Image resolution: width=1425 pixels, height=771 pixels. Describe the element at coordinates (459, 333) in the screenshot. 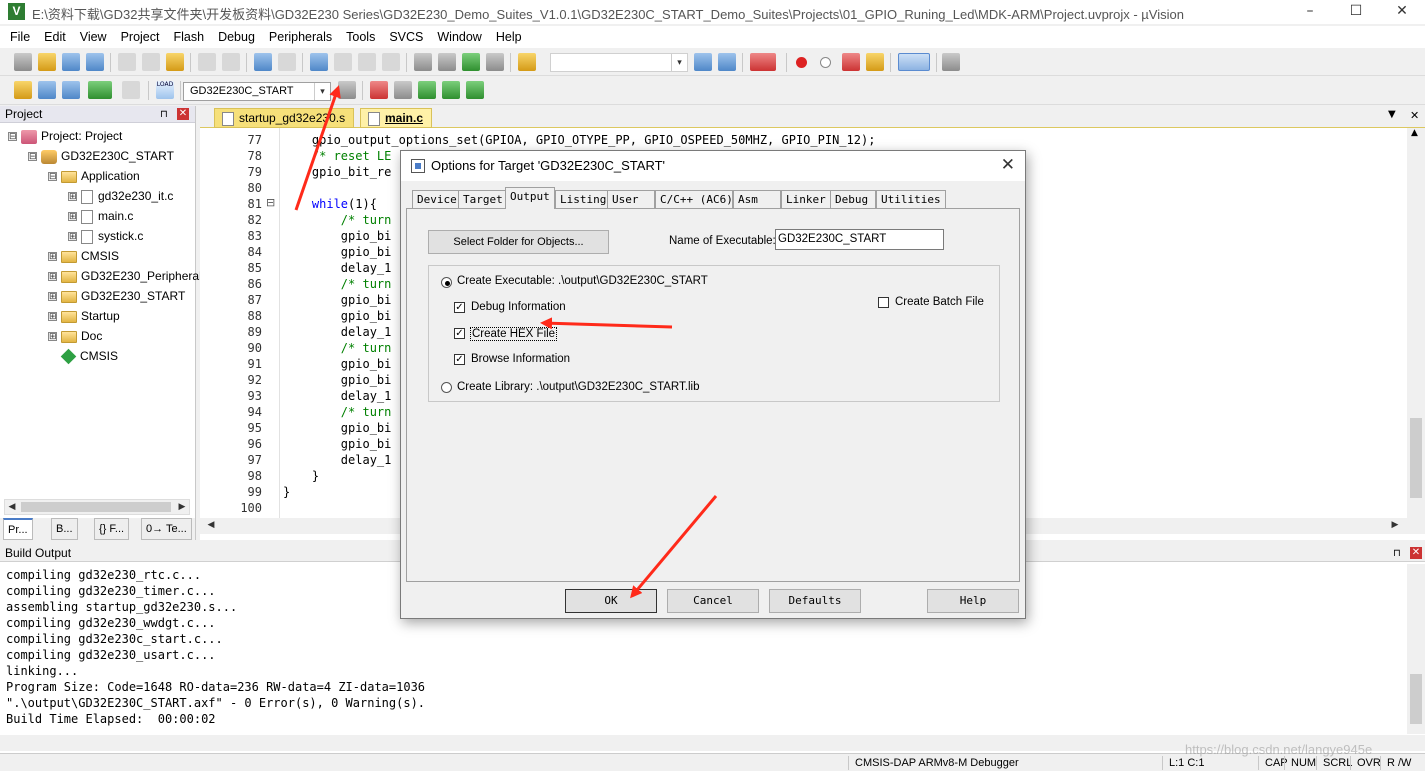

I see `create-hex-file-checkbox: ✓` at that location.